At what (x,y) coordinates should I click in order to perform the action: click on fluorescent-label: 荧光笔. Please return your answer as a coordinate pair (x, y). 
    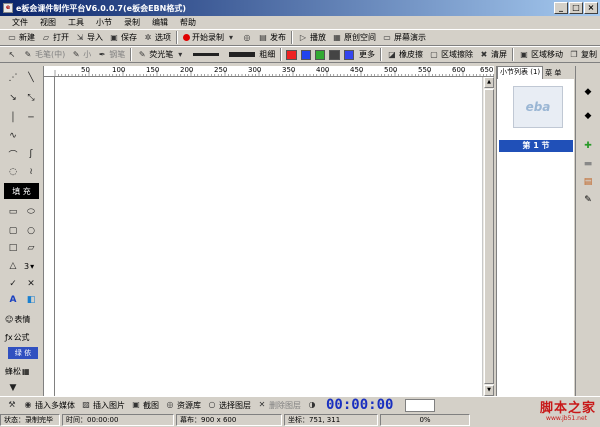
    Looking at the image, I should click on (161, 54).